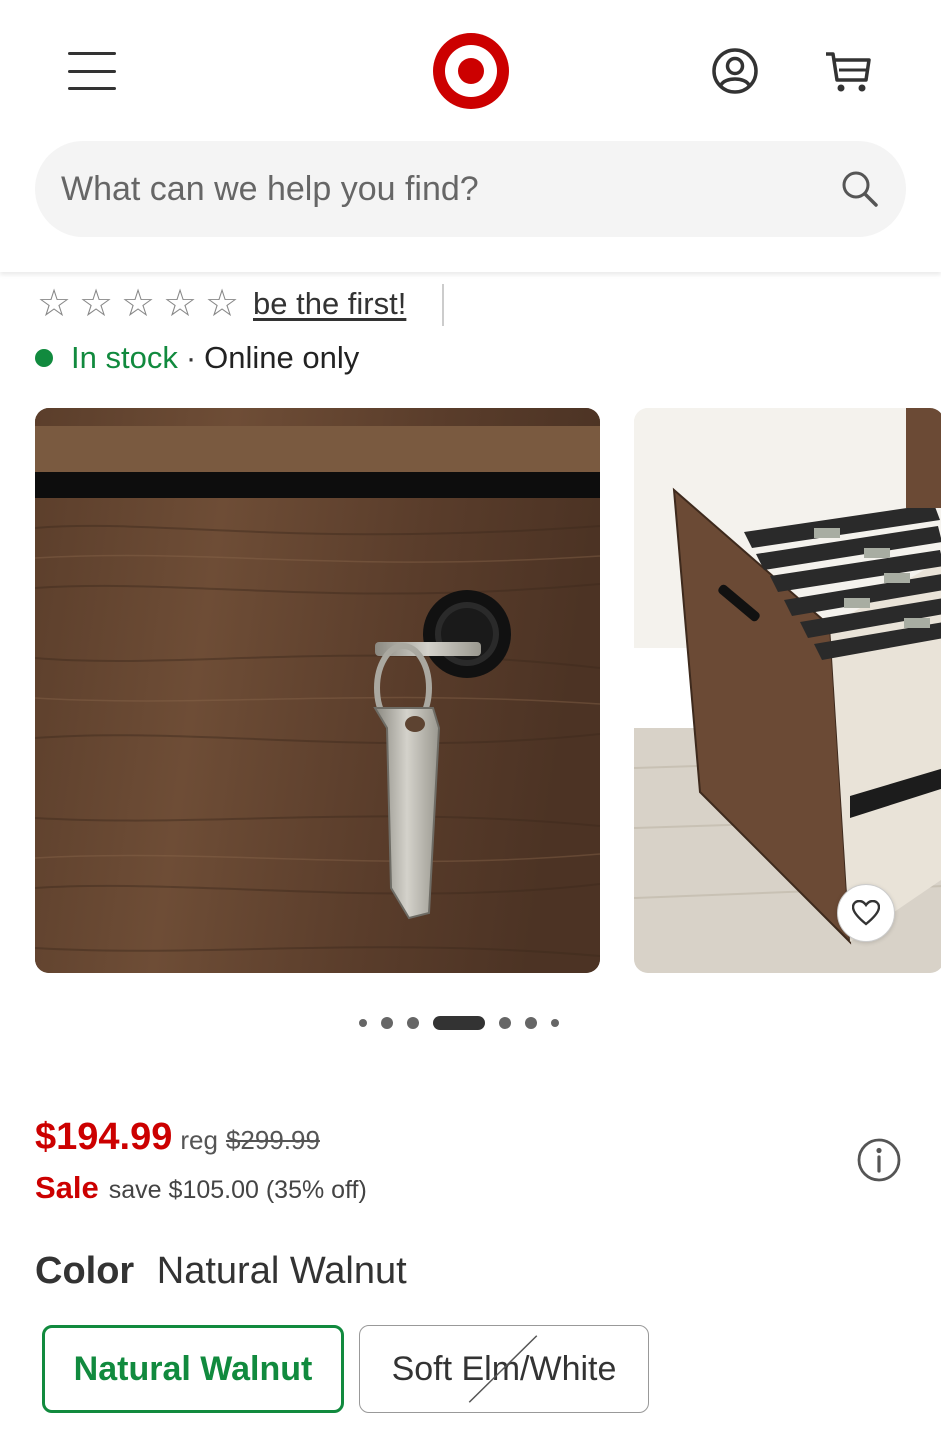  I want to click on stock-label: In stock, so click(124, 357).